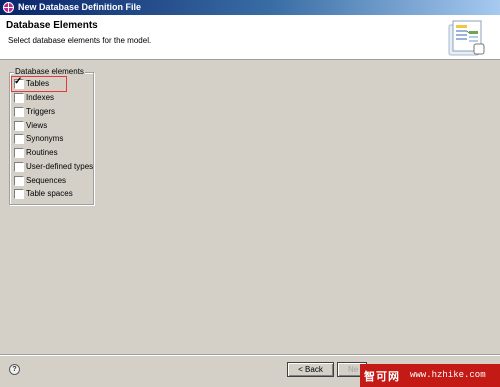 This screenshot has width=500, height=387. I want to click on back-button: < Back, so click(310, 369).